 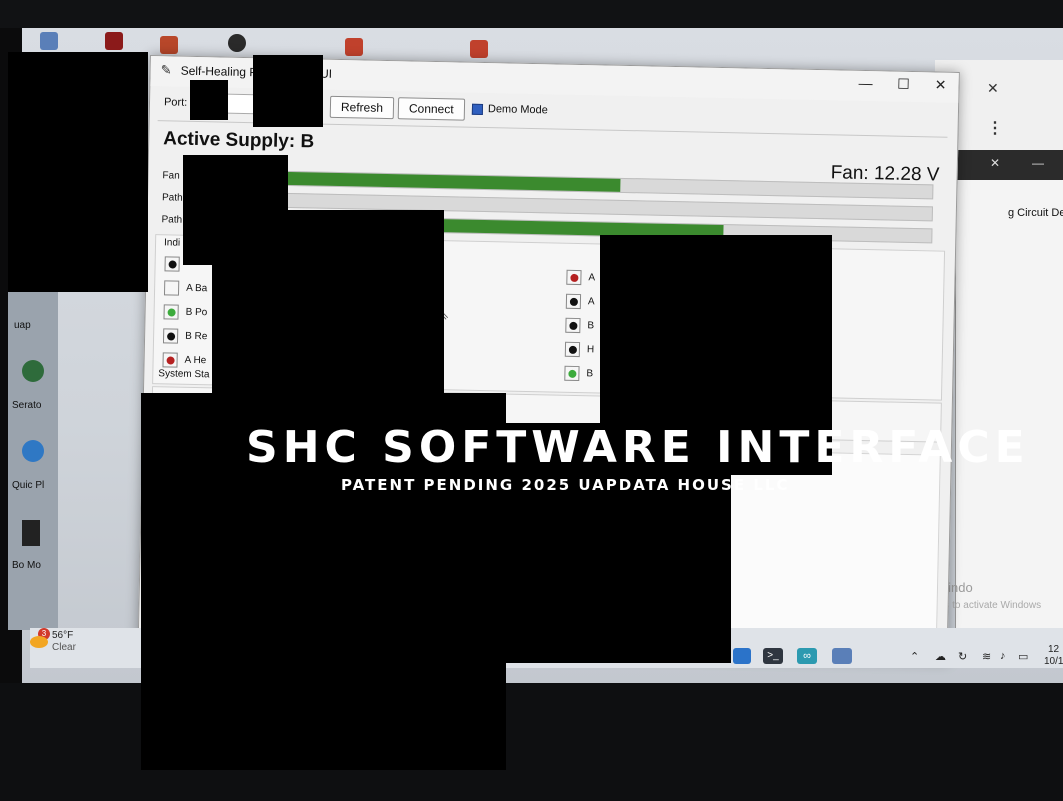 What do you see at coordinates (865, 83) in the screenshot?
I see `minimize-button: —` at bounding box center [865, 83].